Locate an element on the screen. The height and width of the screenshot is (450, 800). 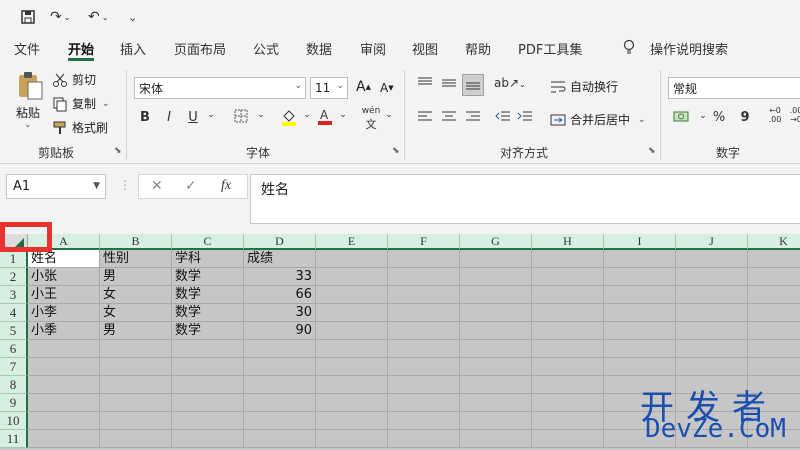
cell-b2: 男 is located at coordinates (136, 277).